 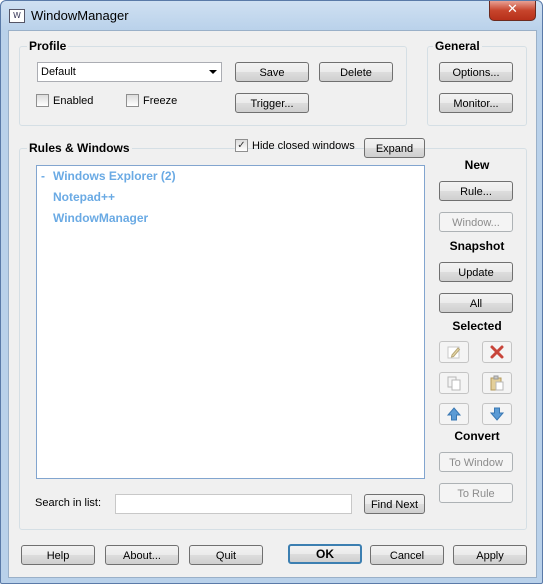 I want to click on hide-closed-checkbox-label: Hide closed windows, so click(x=303, y=145).